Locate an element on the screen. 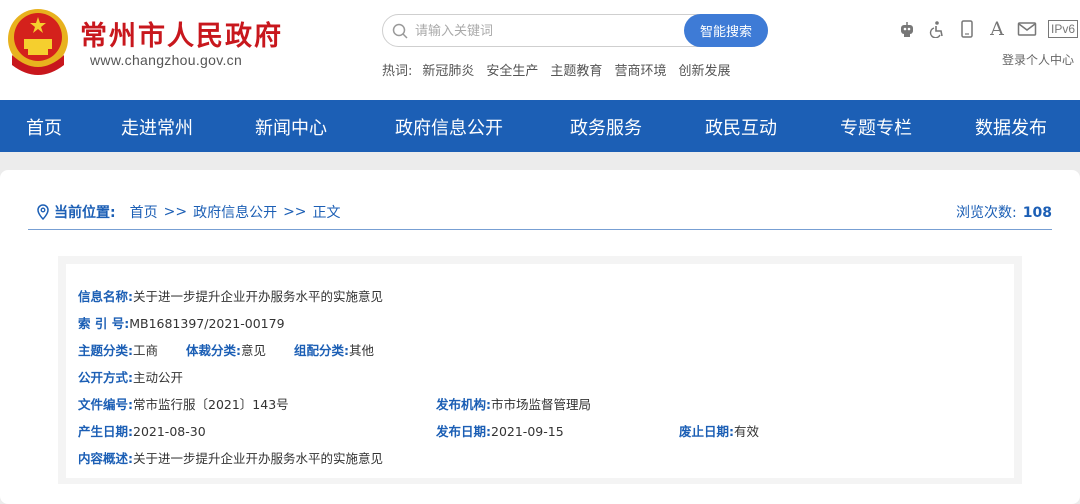  info-value: 主动公开 is located at coordinates (158, 377).